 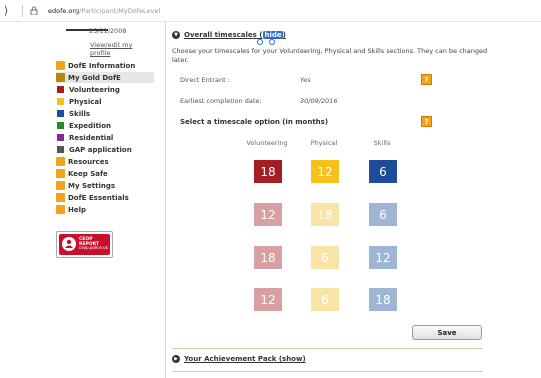 I want to click on option-1-skills: 6, so click(x=383, y=171).